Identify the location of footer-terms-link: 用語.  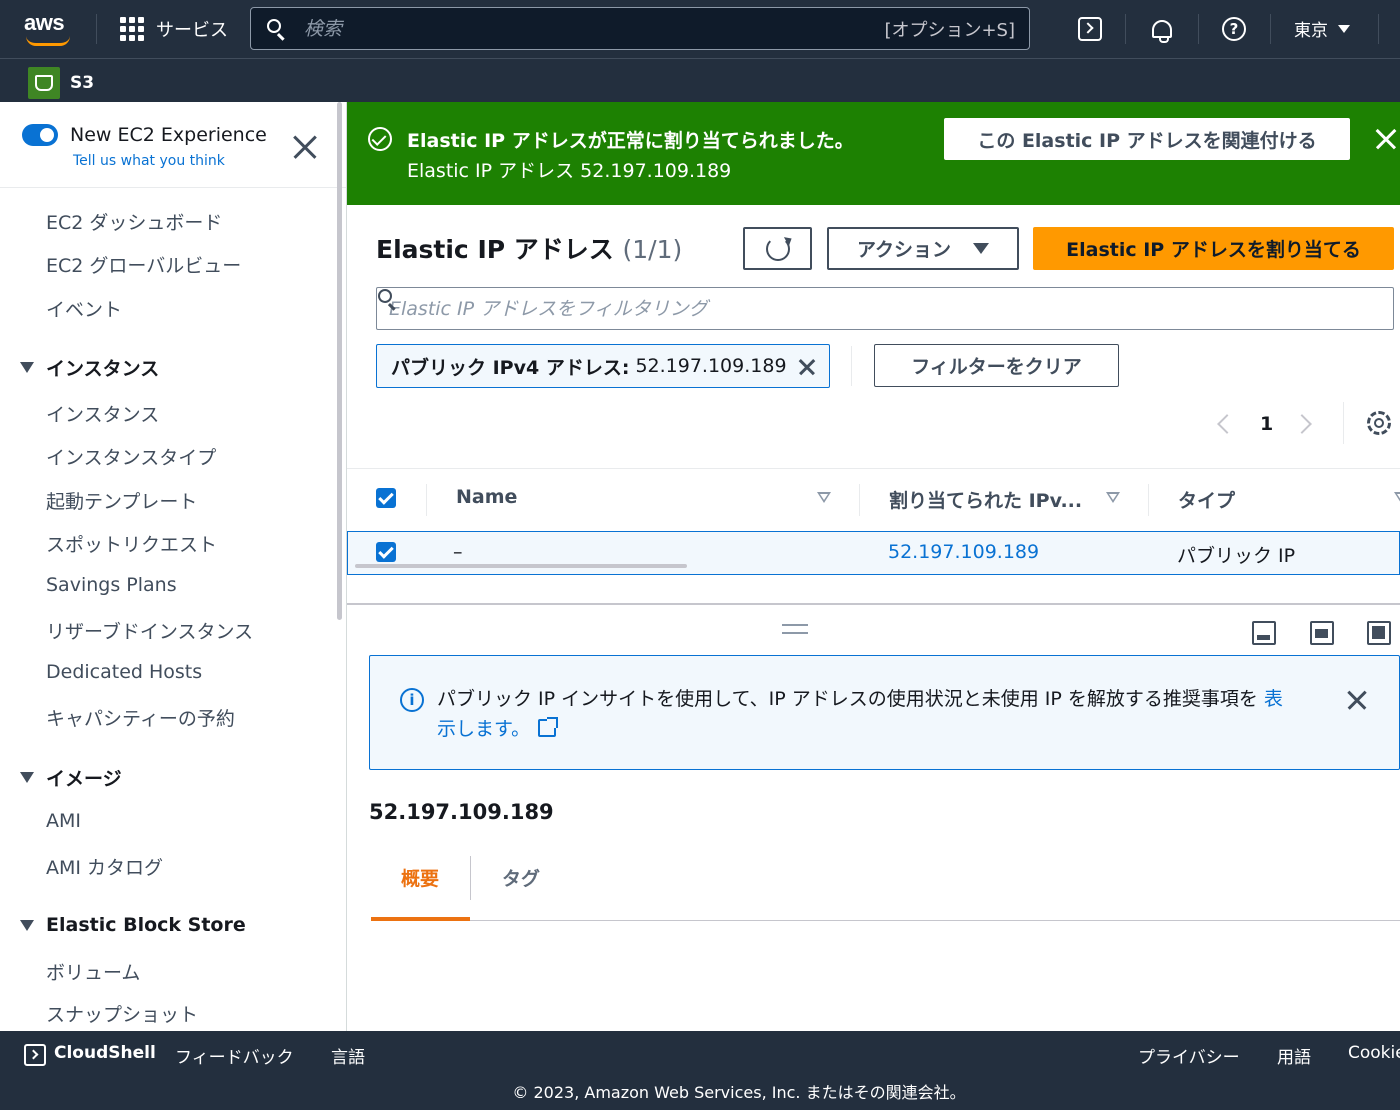
(1294, 1055).